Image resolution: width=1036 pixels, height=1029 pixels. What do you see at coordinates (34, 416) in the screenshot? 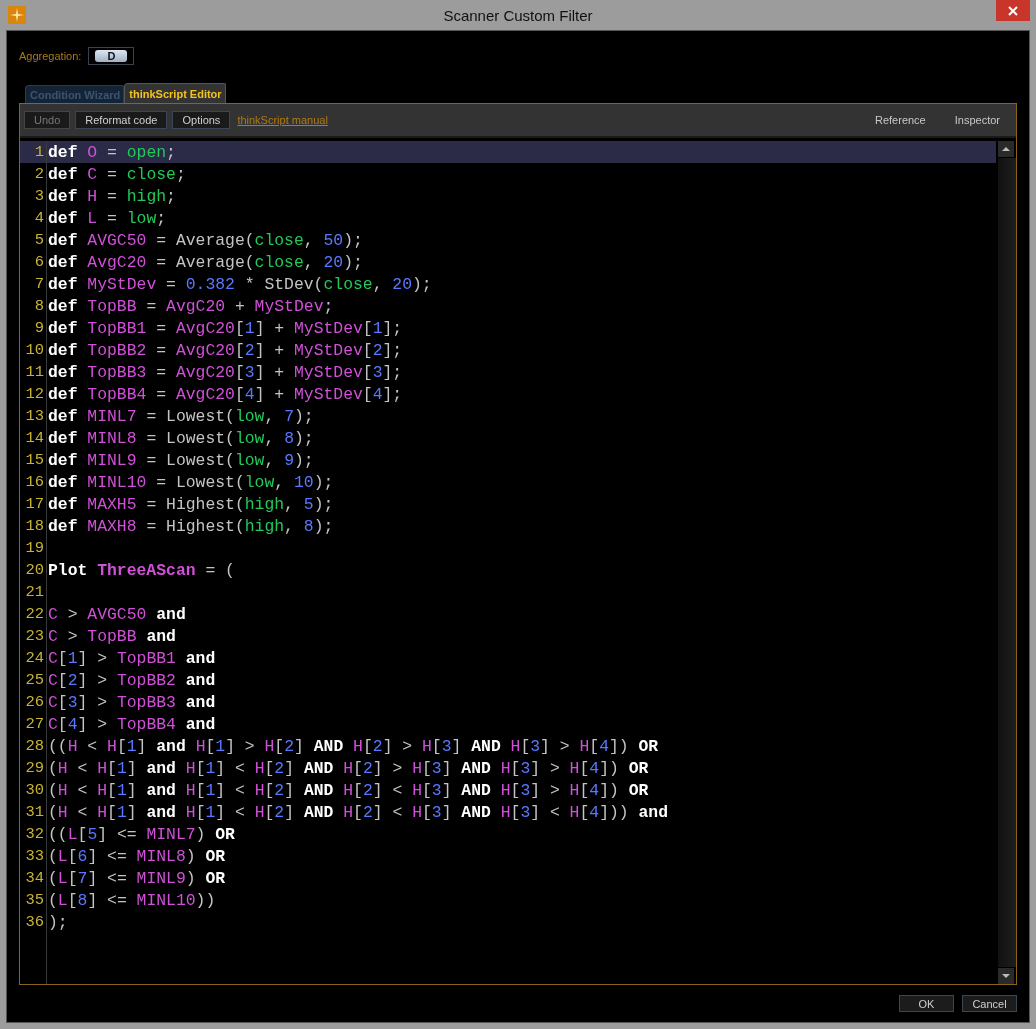
I see `line-number: 13` at bounding box center [34, 416].